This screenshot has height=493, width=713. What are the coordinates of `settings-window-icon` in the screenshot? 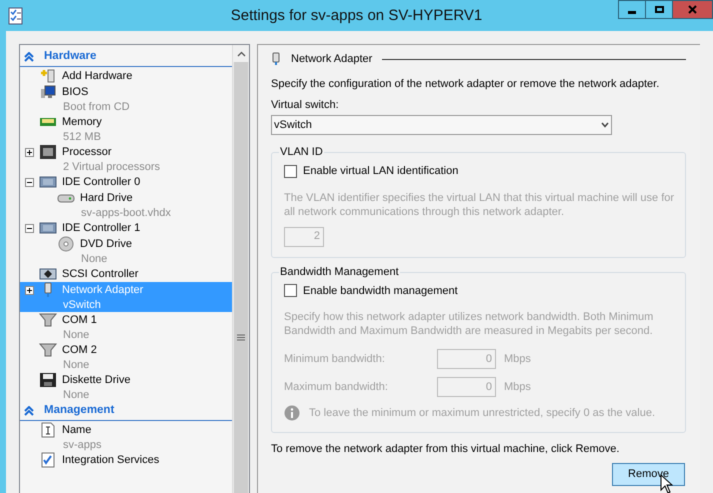 It's located at (16, 15).